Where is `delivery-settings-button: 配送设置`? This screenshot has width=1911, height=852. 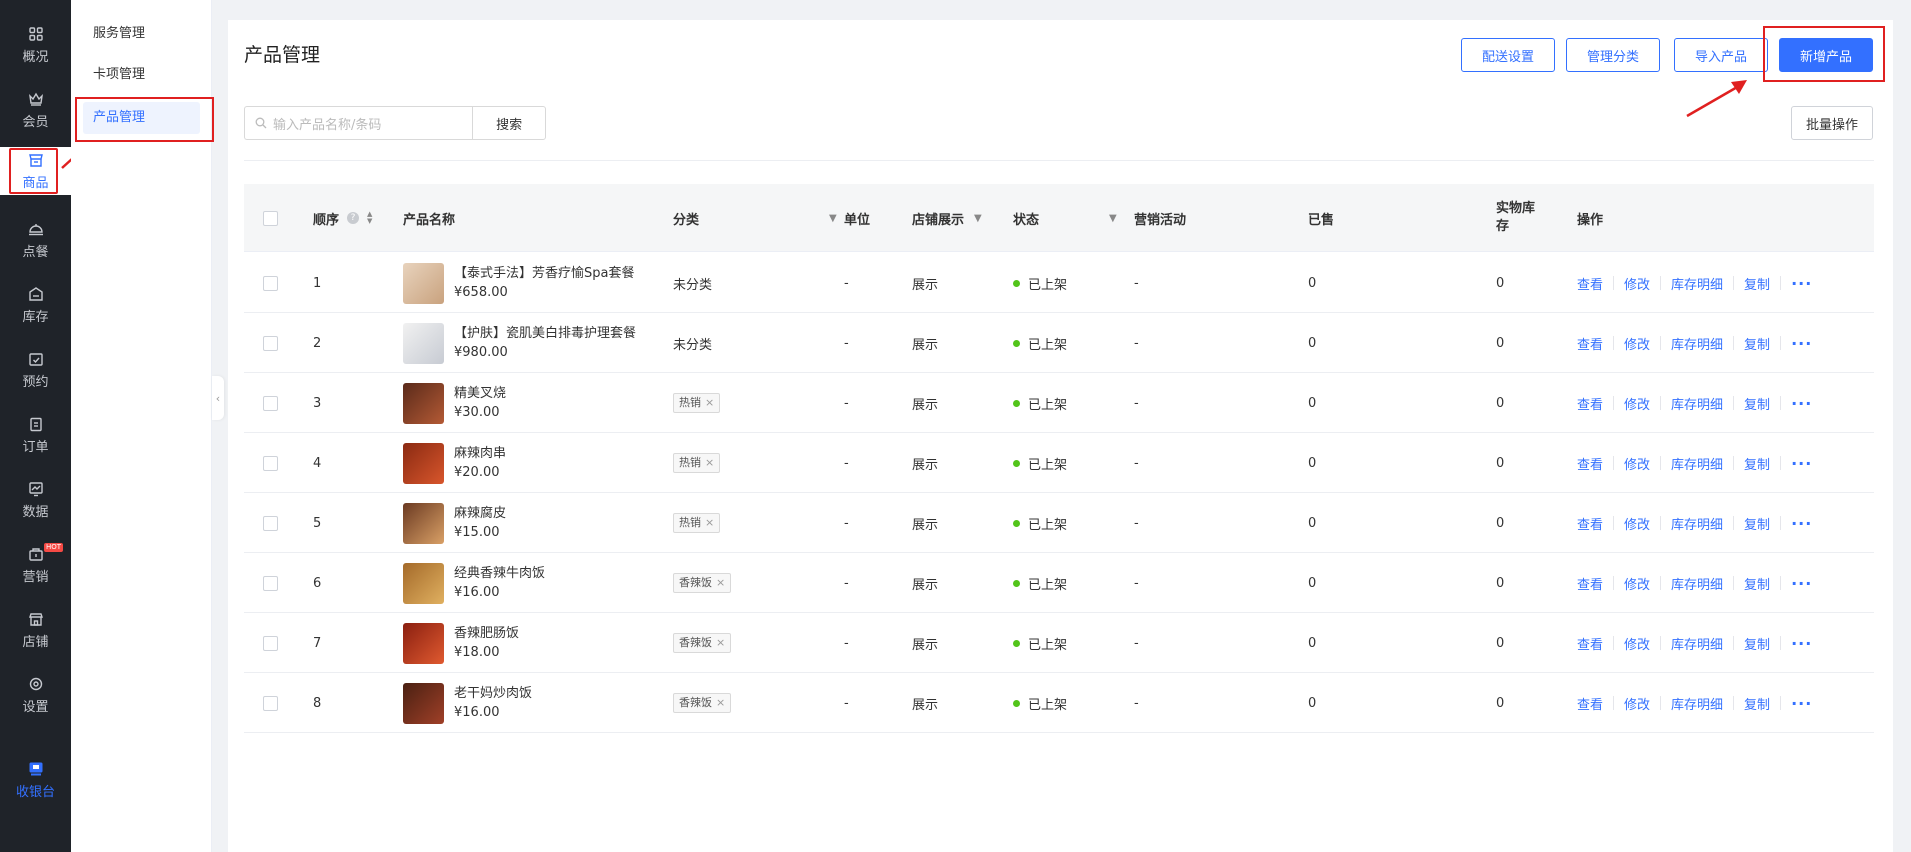 delivery-settings-button: 配送设置 is located at coordinates (1508, 55).